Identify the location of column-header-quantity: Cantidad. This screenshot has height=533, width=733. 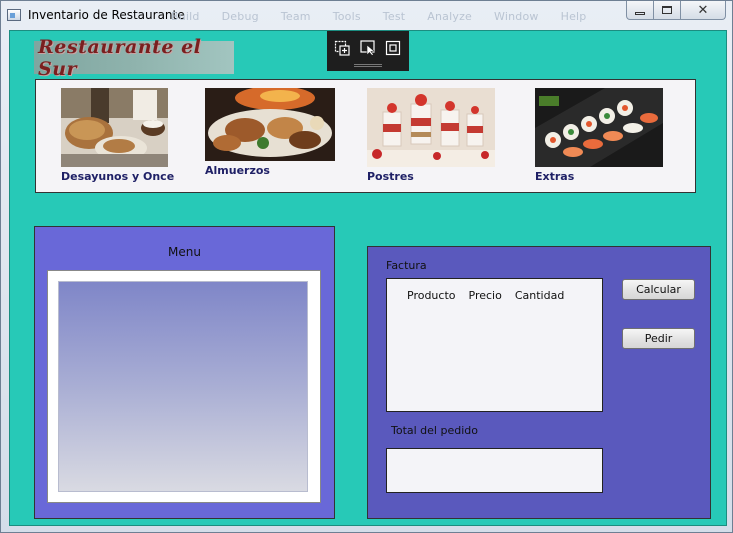
(539, 295).